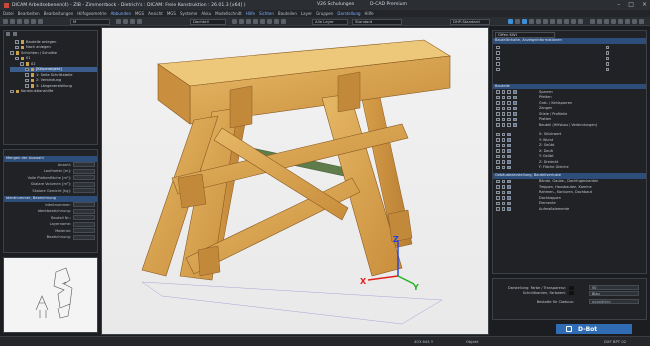 The image size is (650, 346). What do you see at coordinates (155, 13) in the screenshot?
I see `menu-item: Ansicht` at bounding box center [155, 13].